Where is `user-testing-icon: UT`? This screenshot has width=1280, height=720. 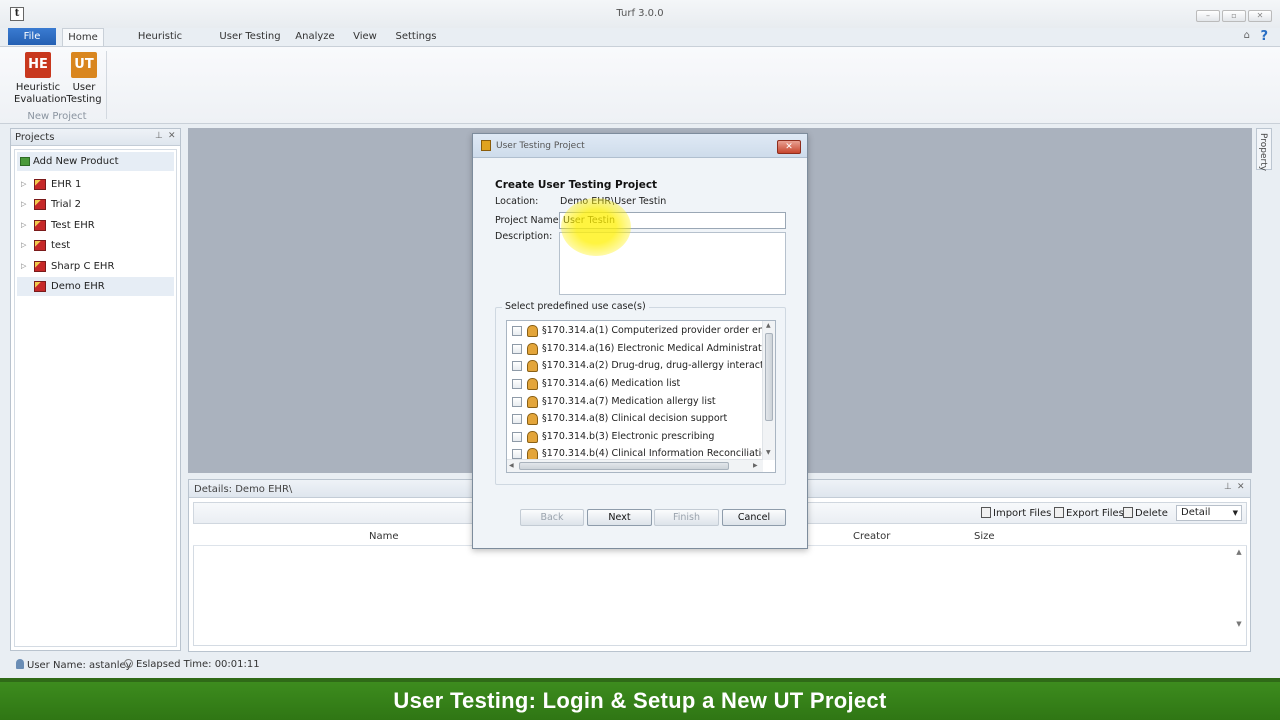
user-testing-icon: UT is located at coordinates (84, 65).